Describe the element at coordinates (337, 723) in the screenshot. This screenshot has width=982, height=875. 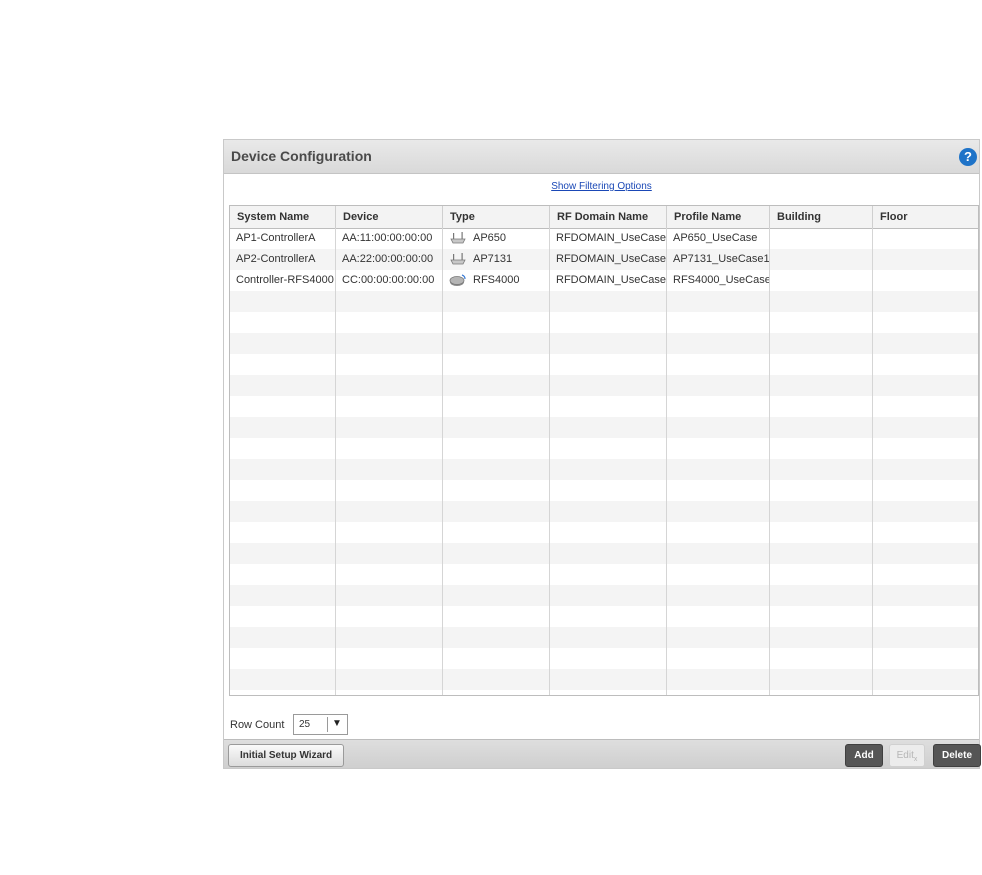
I see `chevron-down-icon: ▼` at that location.